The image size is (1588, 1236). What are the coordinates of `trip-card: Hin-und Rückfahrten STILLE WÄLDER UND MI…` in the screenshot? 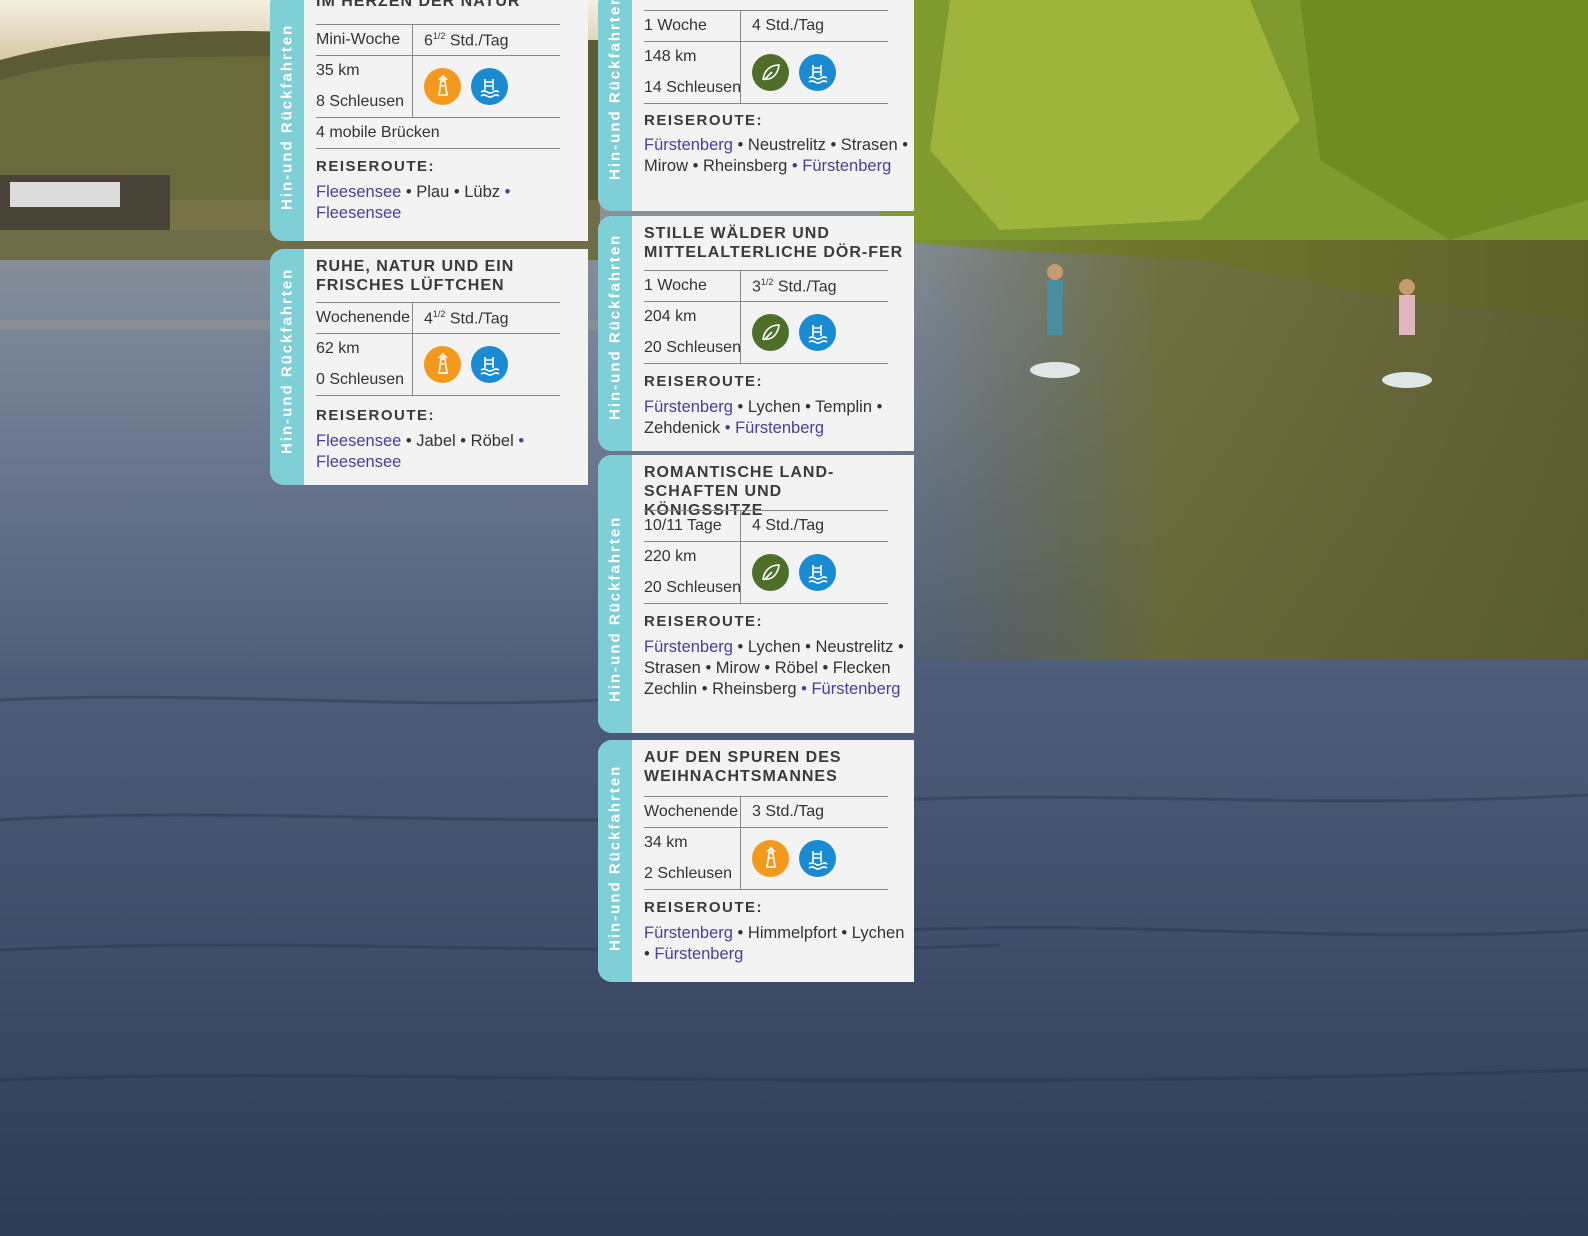 It's located at (756, 333).